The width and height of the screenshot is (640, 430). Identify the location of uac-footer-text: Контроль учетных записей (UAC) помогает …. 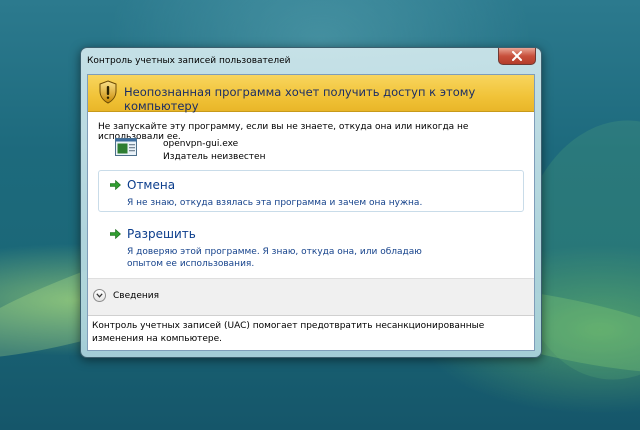
(288, 332).